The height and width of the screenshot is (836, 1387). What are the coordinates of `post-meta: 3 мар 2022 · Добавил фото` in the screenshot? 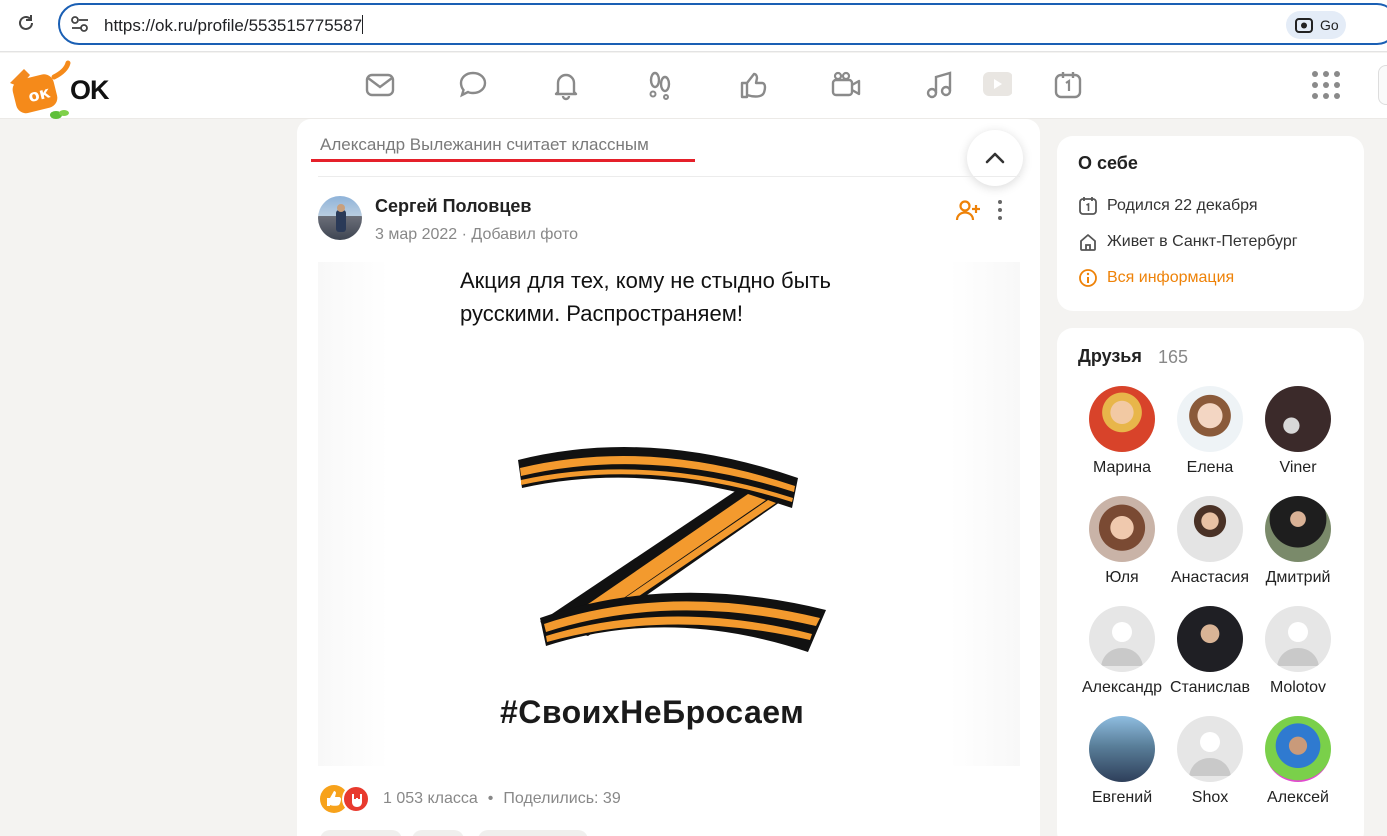 It's located at (476, 235).